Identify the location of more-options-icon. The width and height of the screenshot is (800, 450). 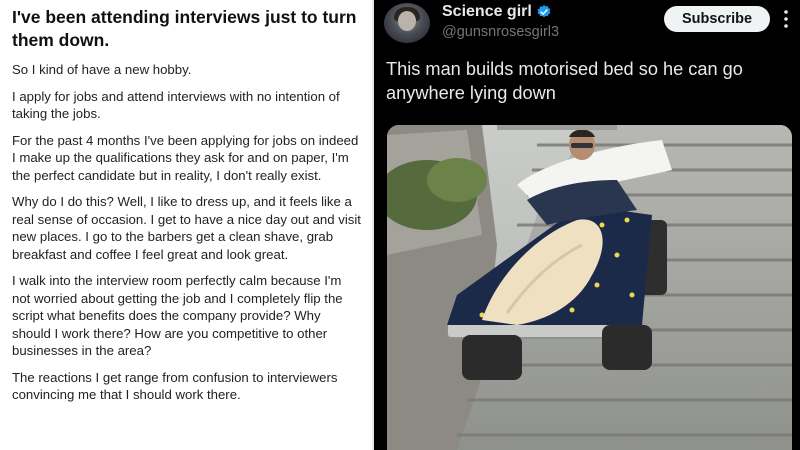
(786, 19).